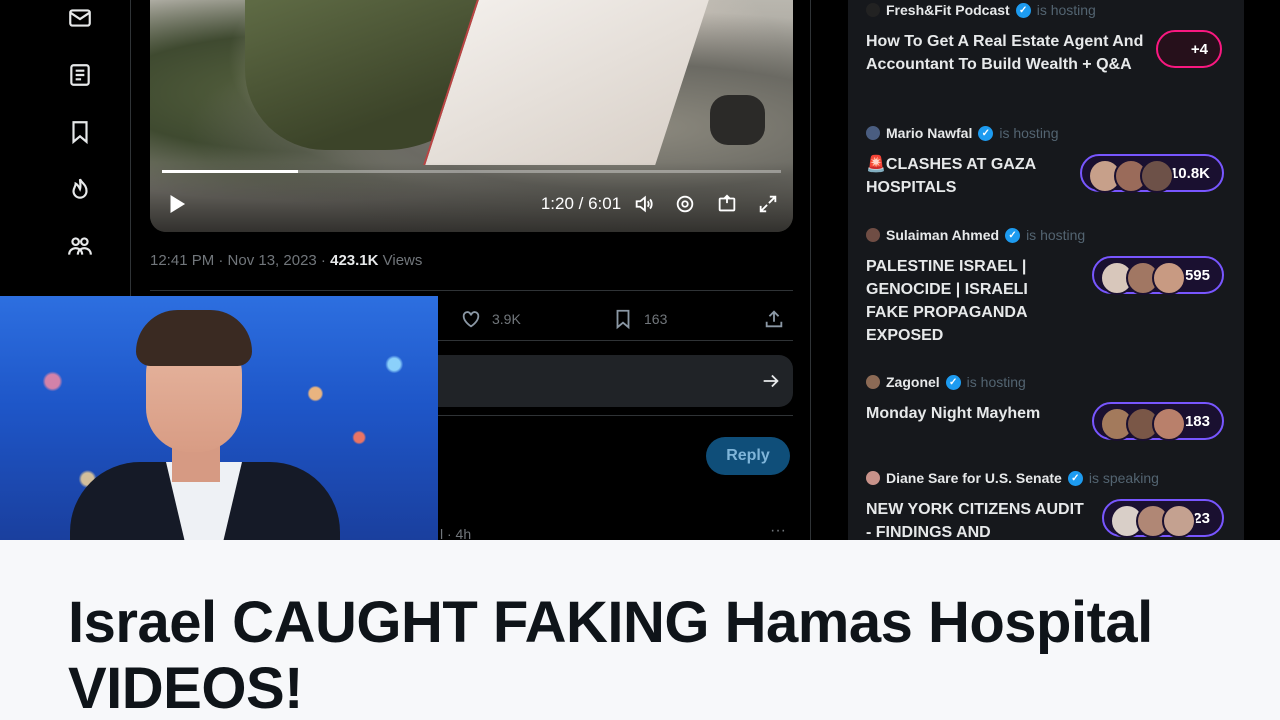 The height and width of the screenshot is (720, 1280). I want to click on settings-icon, so click(685, 204).